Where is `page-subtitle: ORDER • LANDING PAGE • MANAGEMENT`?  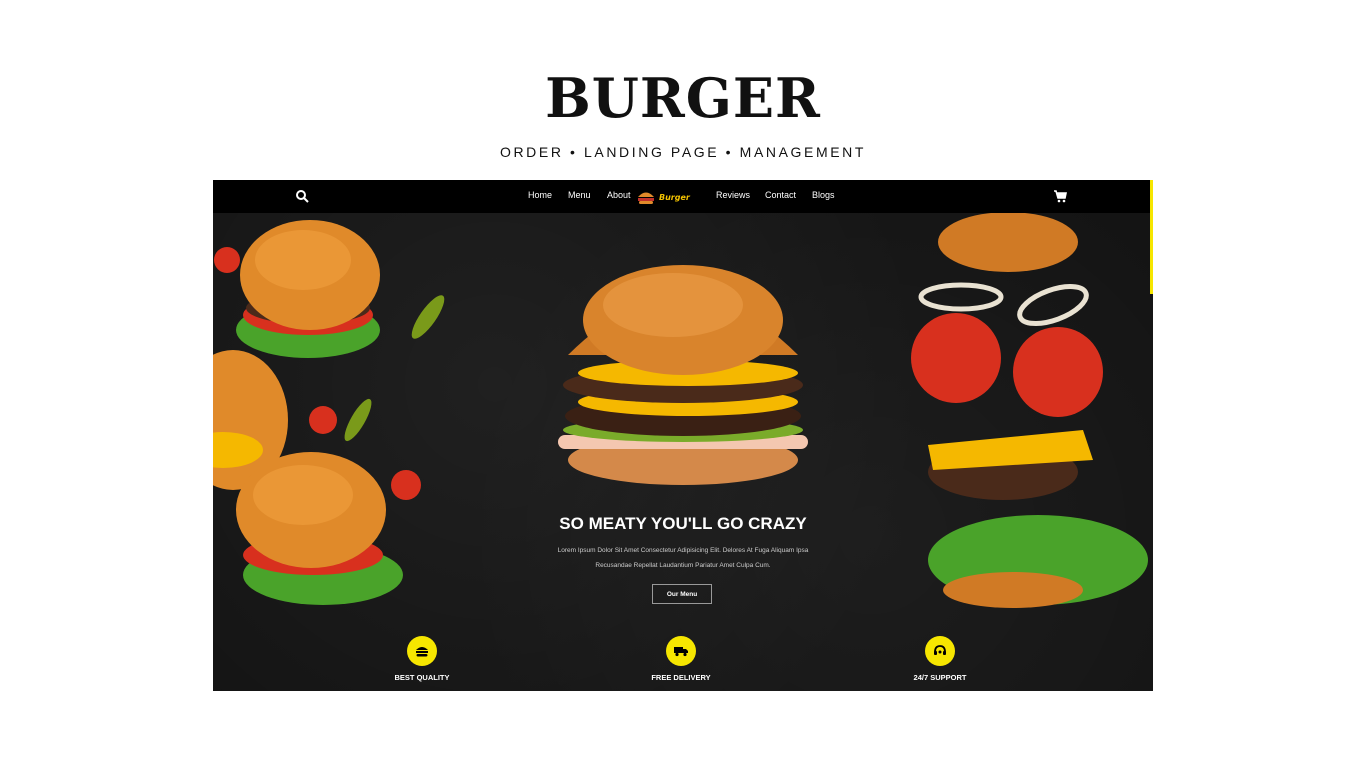
page-subtitle: ORDER • LANDING PAGE • MANAGEMENT is located at coordinates (683, 152).